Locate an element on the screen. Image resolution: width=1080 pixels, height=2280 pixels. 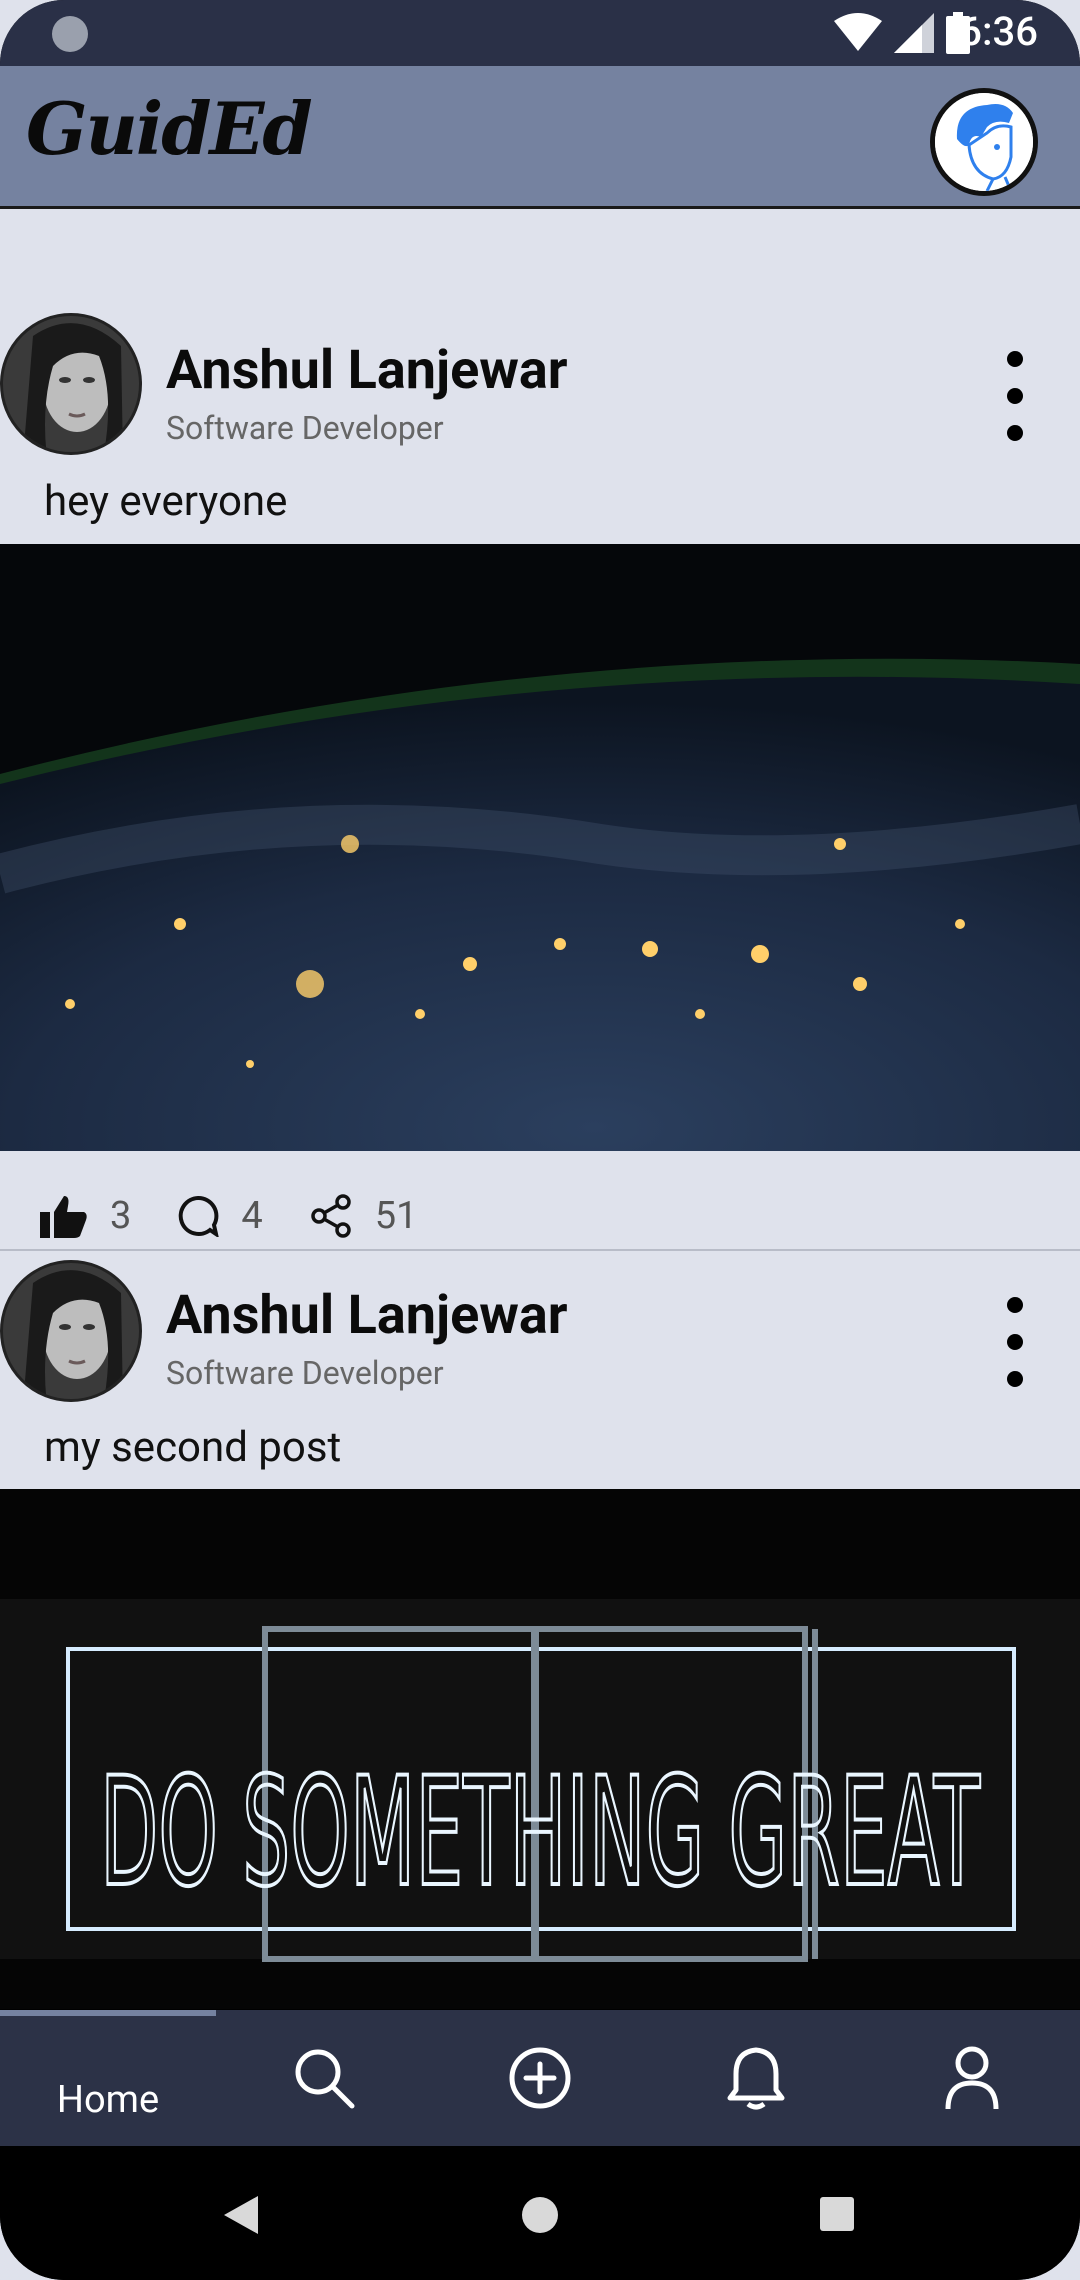
person-icon is located at coordinates (972, 2078).